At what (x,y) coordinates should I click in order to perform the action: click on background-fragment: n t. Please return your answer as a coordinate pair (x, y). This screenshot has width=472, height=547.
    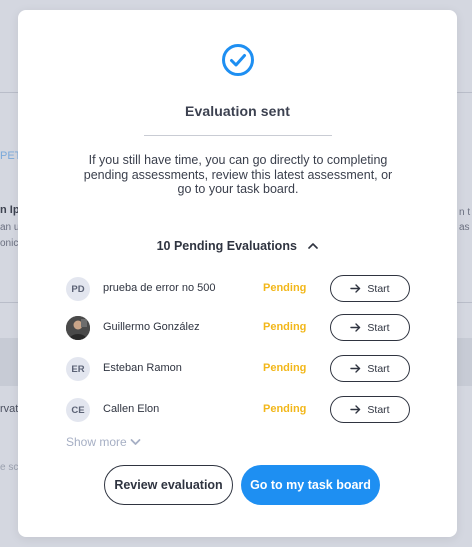
    Looking at the image, I should click on (465, 212).